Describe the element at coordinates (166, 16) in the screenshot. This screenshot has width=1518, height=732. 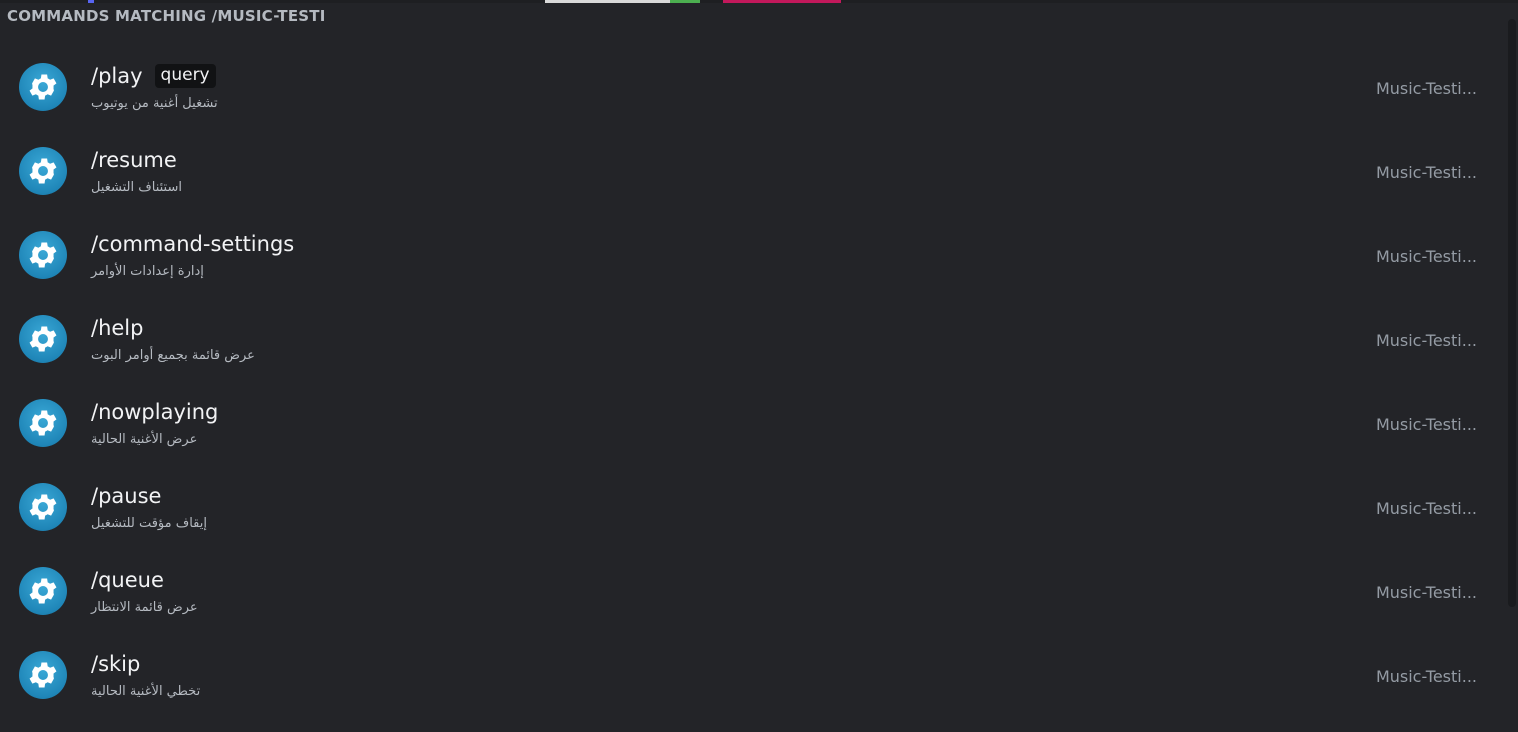
I see `autocomplete-header: COMMANDS MATCHING /MUSIC-TESTI` at that location.